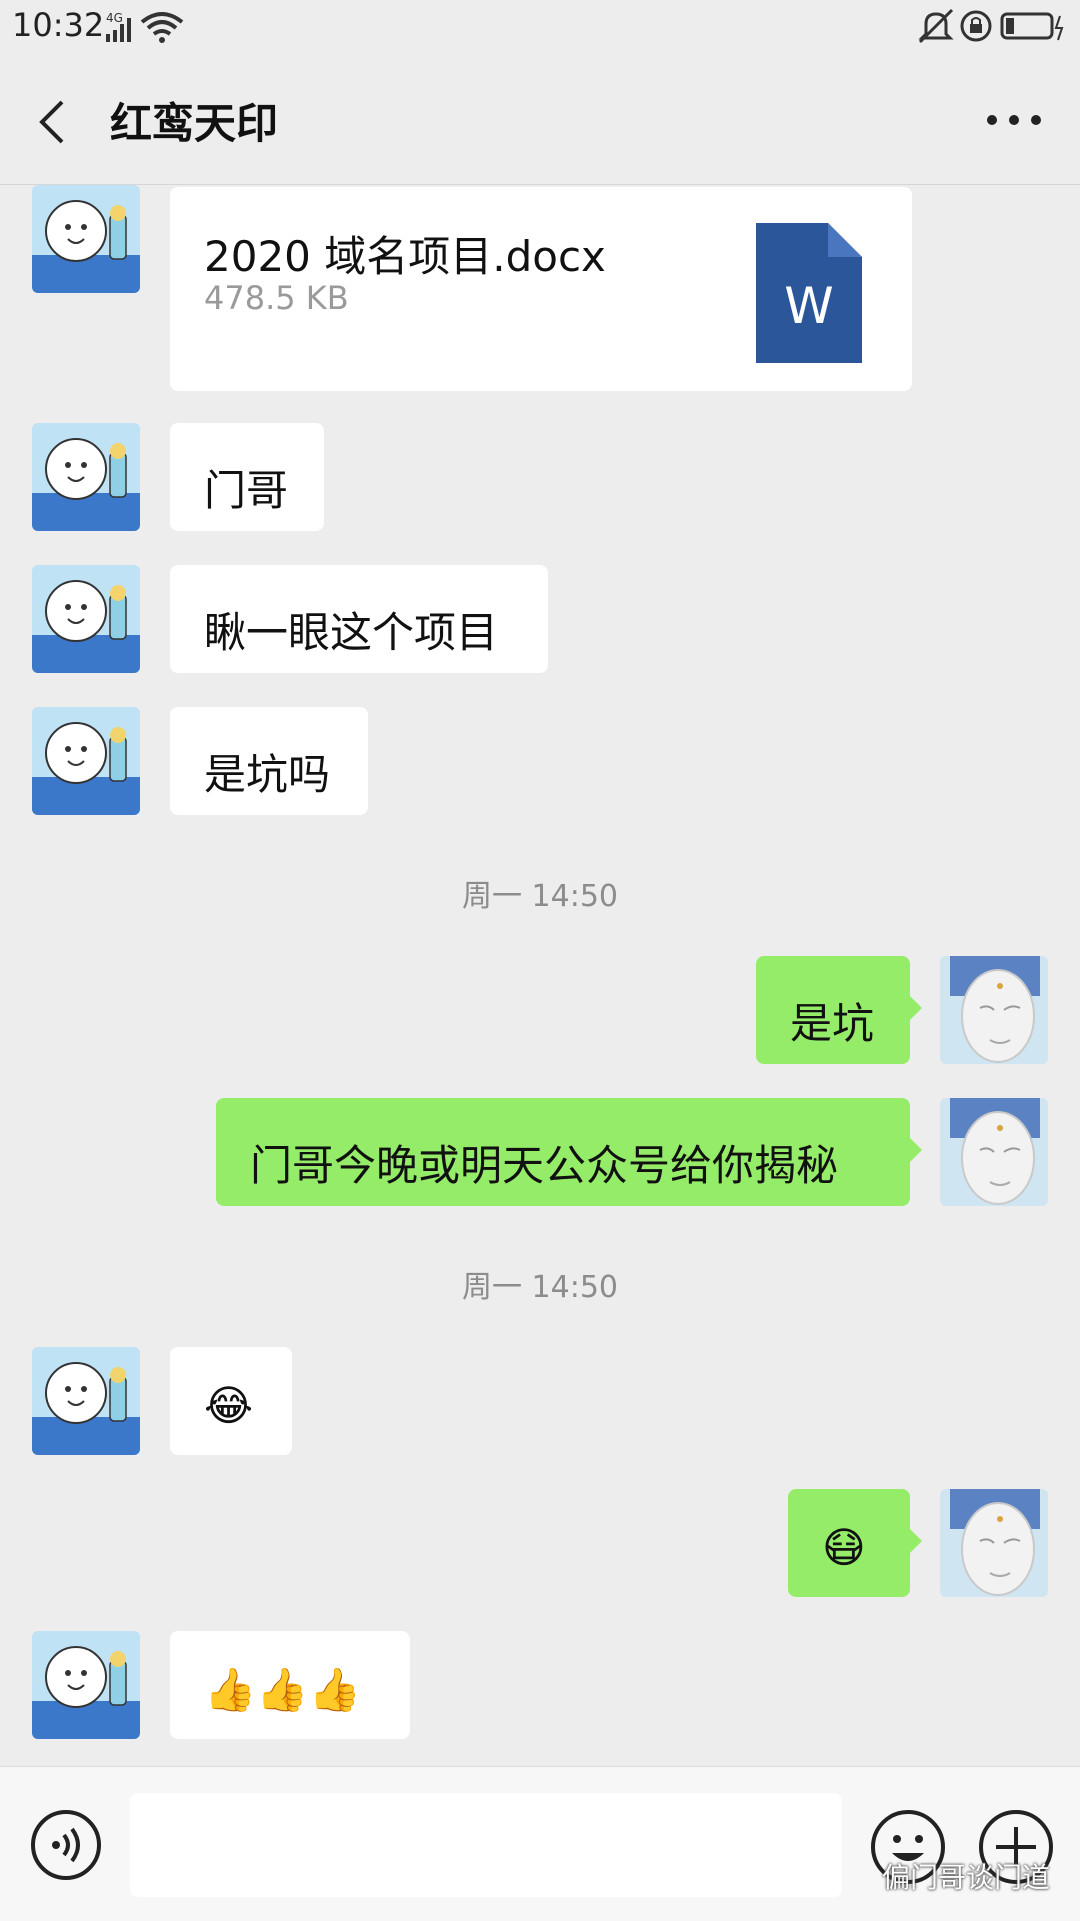  What do you see at coordinates (114, 18) in the screenshot?
I see `network-type: 4G` at bounding box center [114, 18].